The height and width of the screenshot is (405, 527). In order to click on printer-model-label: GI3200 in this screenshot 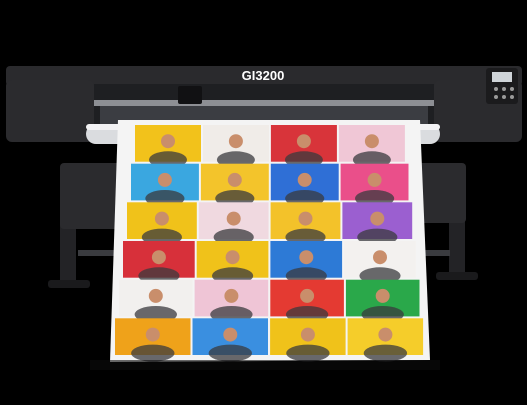, I will do `click(263, 75)`.